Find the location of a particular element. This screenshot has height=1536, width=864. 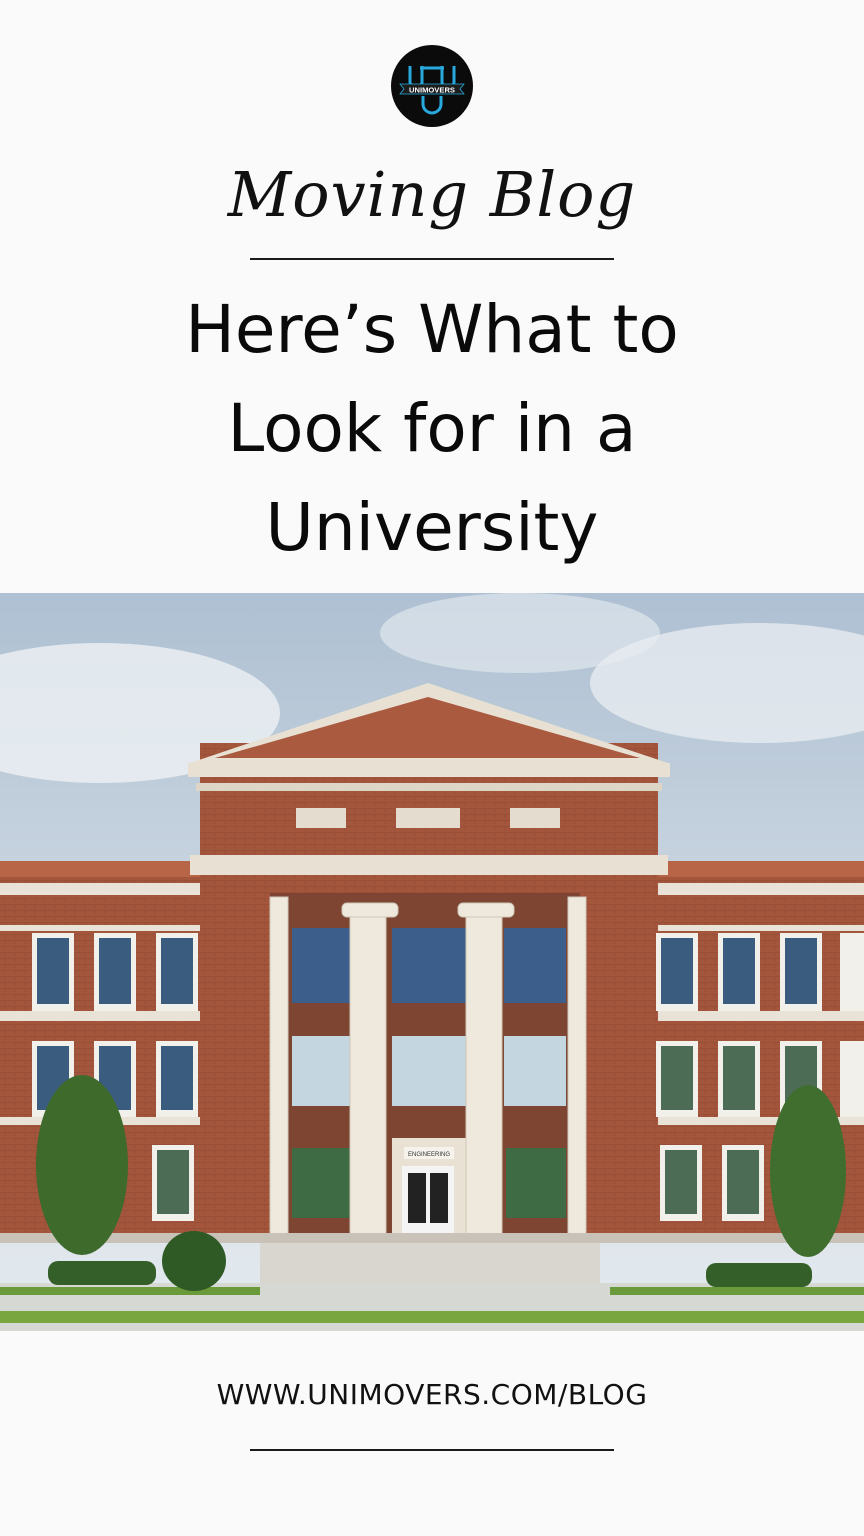

top-divider is located at coordinates (432, 259).